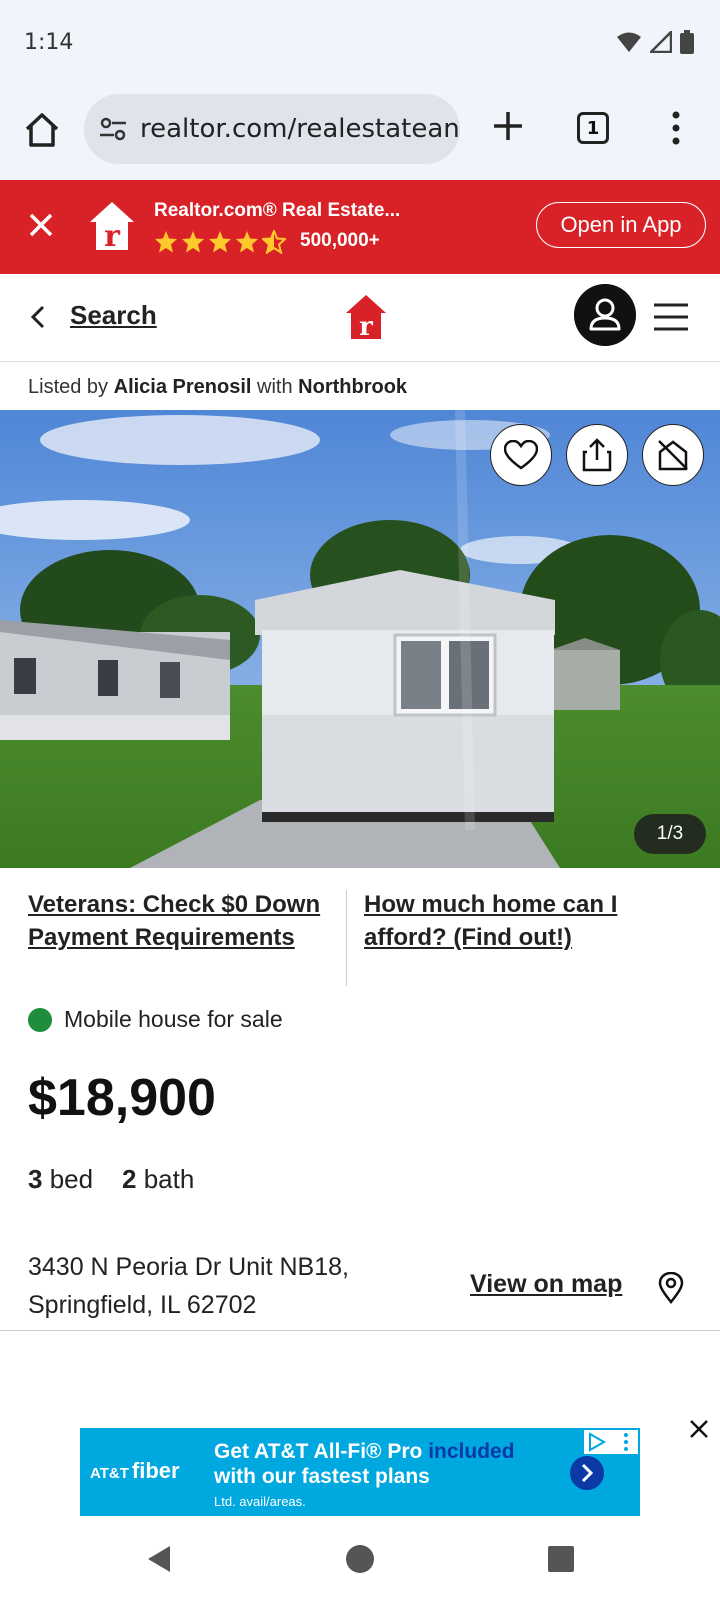 The width and height of the screenshot is (720, 1600). What do you see at coordinates (109, 1473) in the screenshot?
I see `ad-brand-name: AT&T` at bounding box center [109, 1473].